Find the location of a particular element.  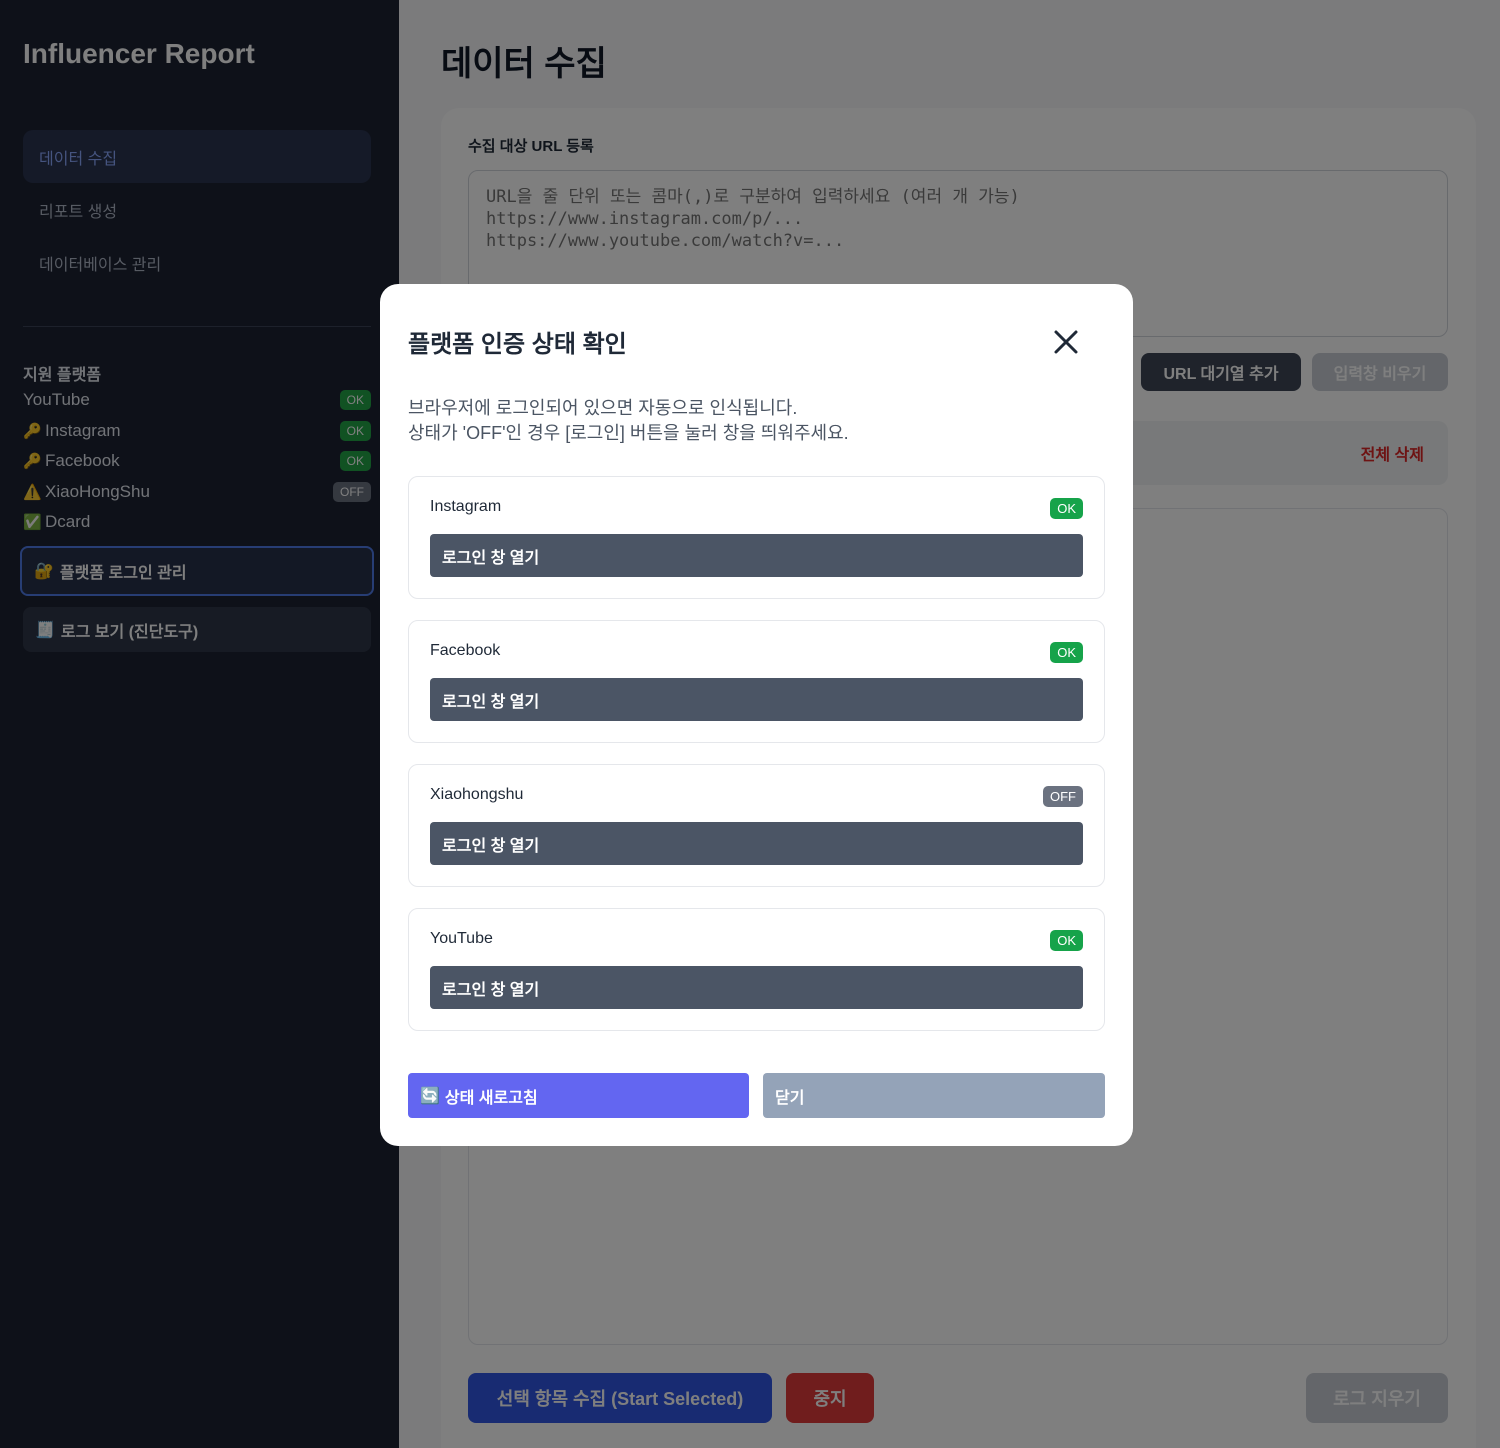

refresh-label: 상태 새로고침 is located at coordinates (491, 1098).